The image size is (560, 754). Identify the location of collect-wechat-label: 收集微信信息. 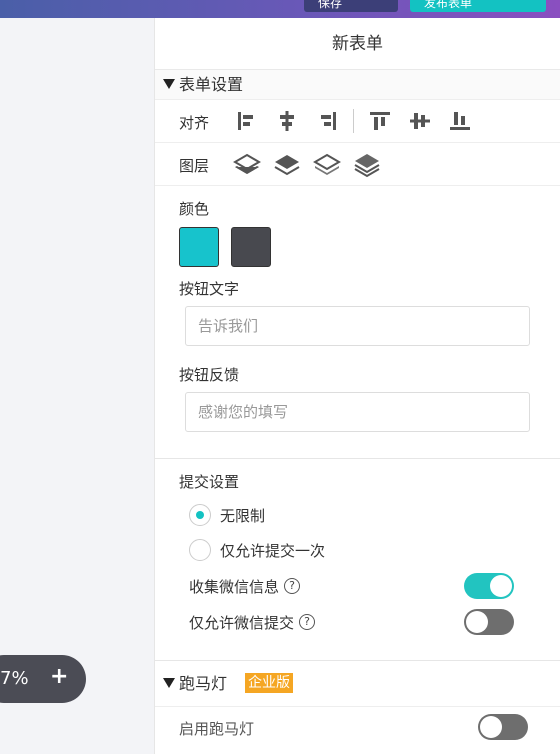
(234, 586).